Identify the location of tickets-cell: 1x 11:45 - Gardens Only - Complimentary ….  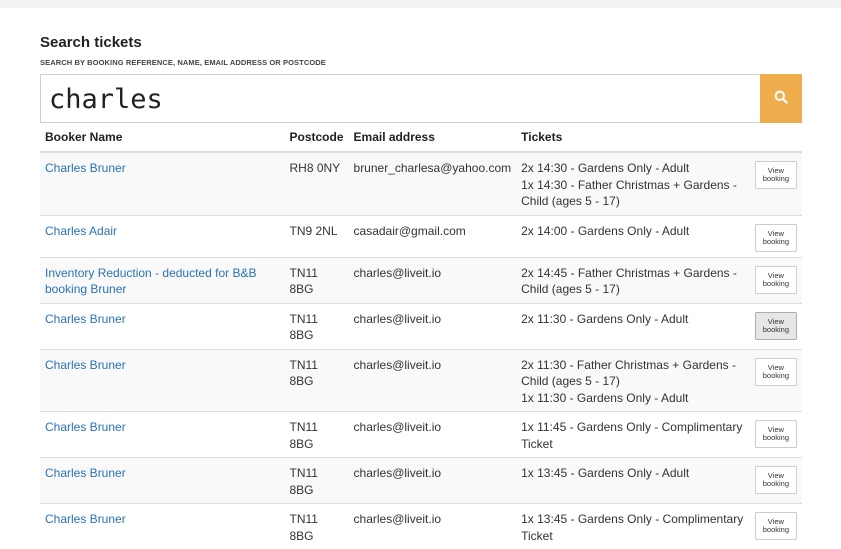
(633, 435).